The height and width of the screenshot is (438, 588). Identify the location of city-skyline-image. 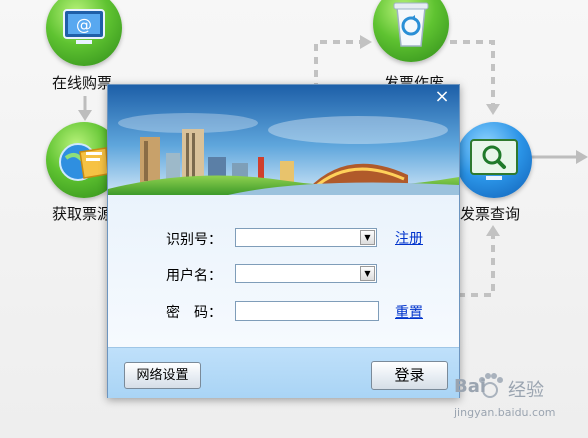
(283, 140).